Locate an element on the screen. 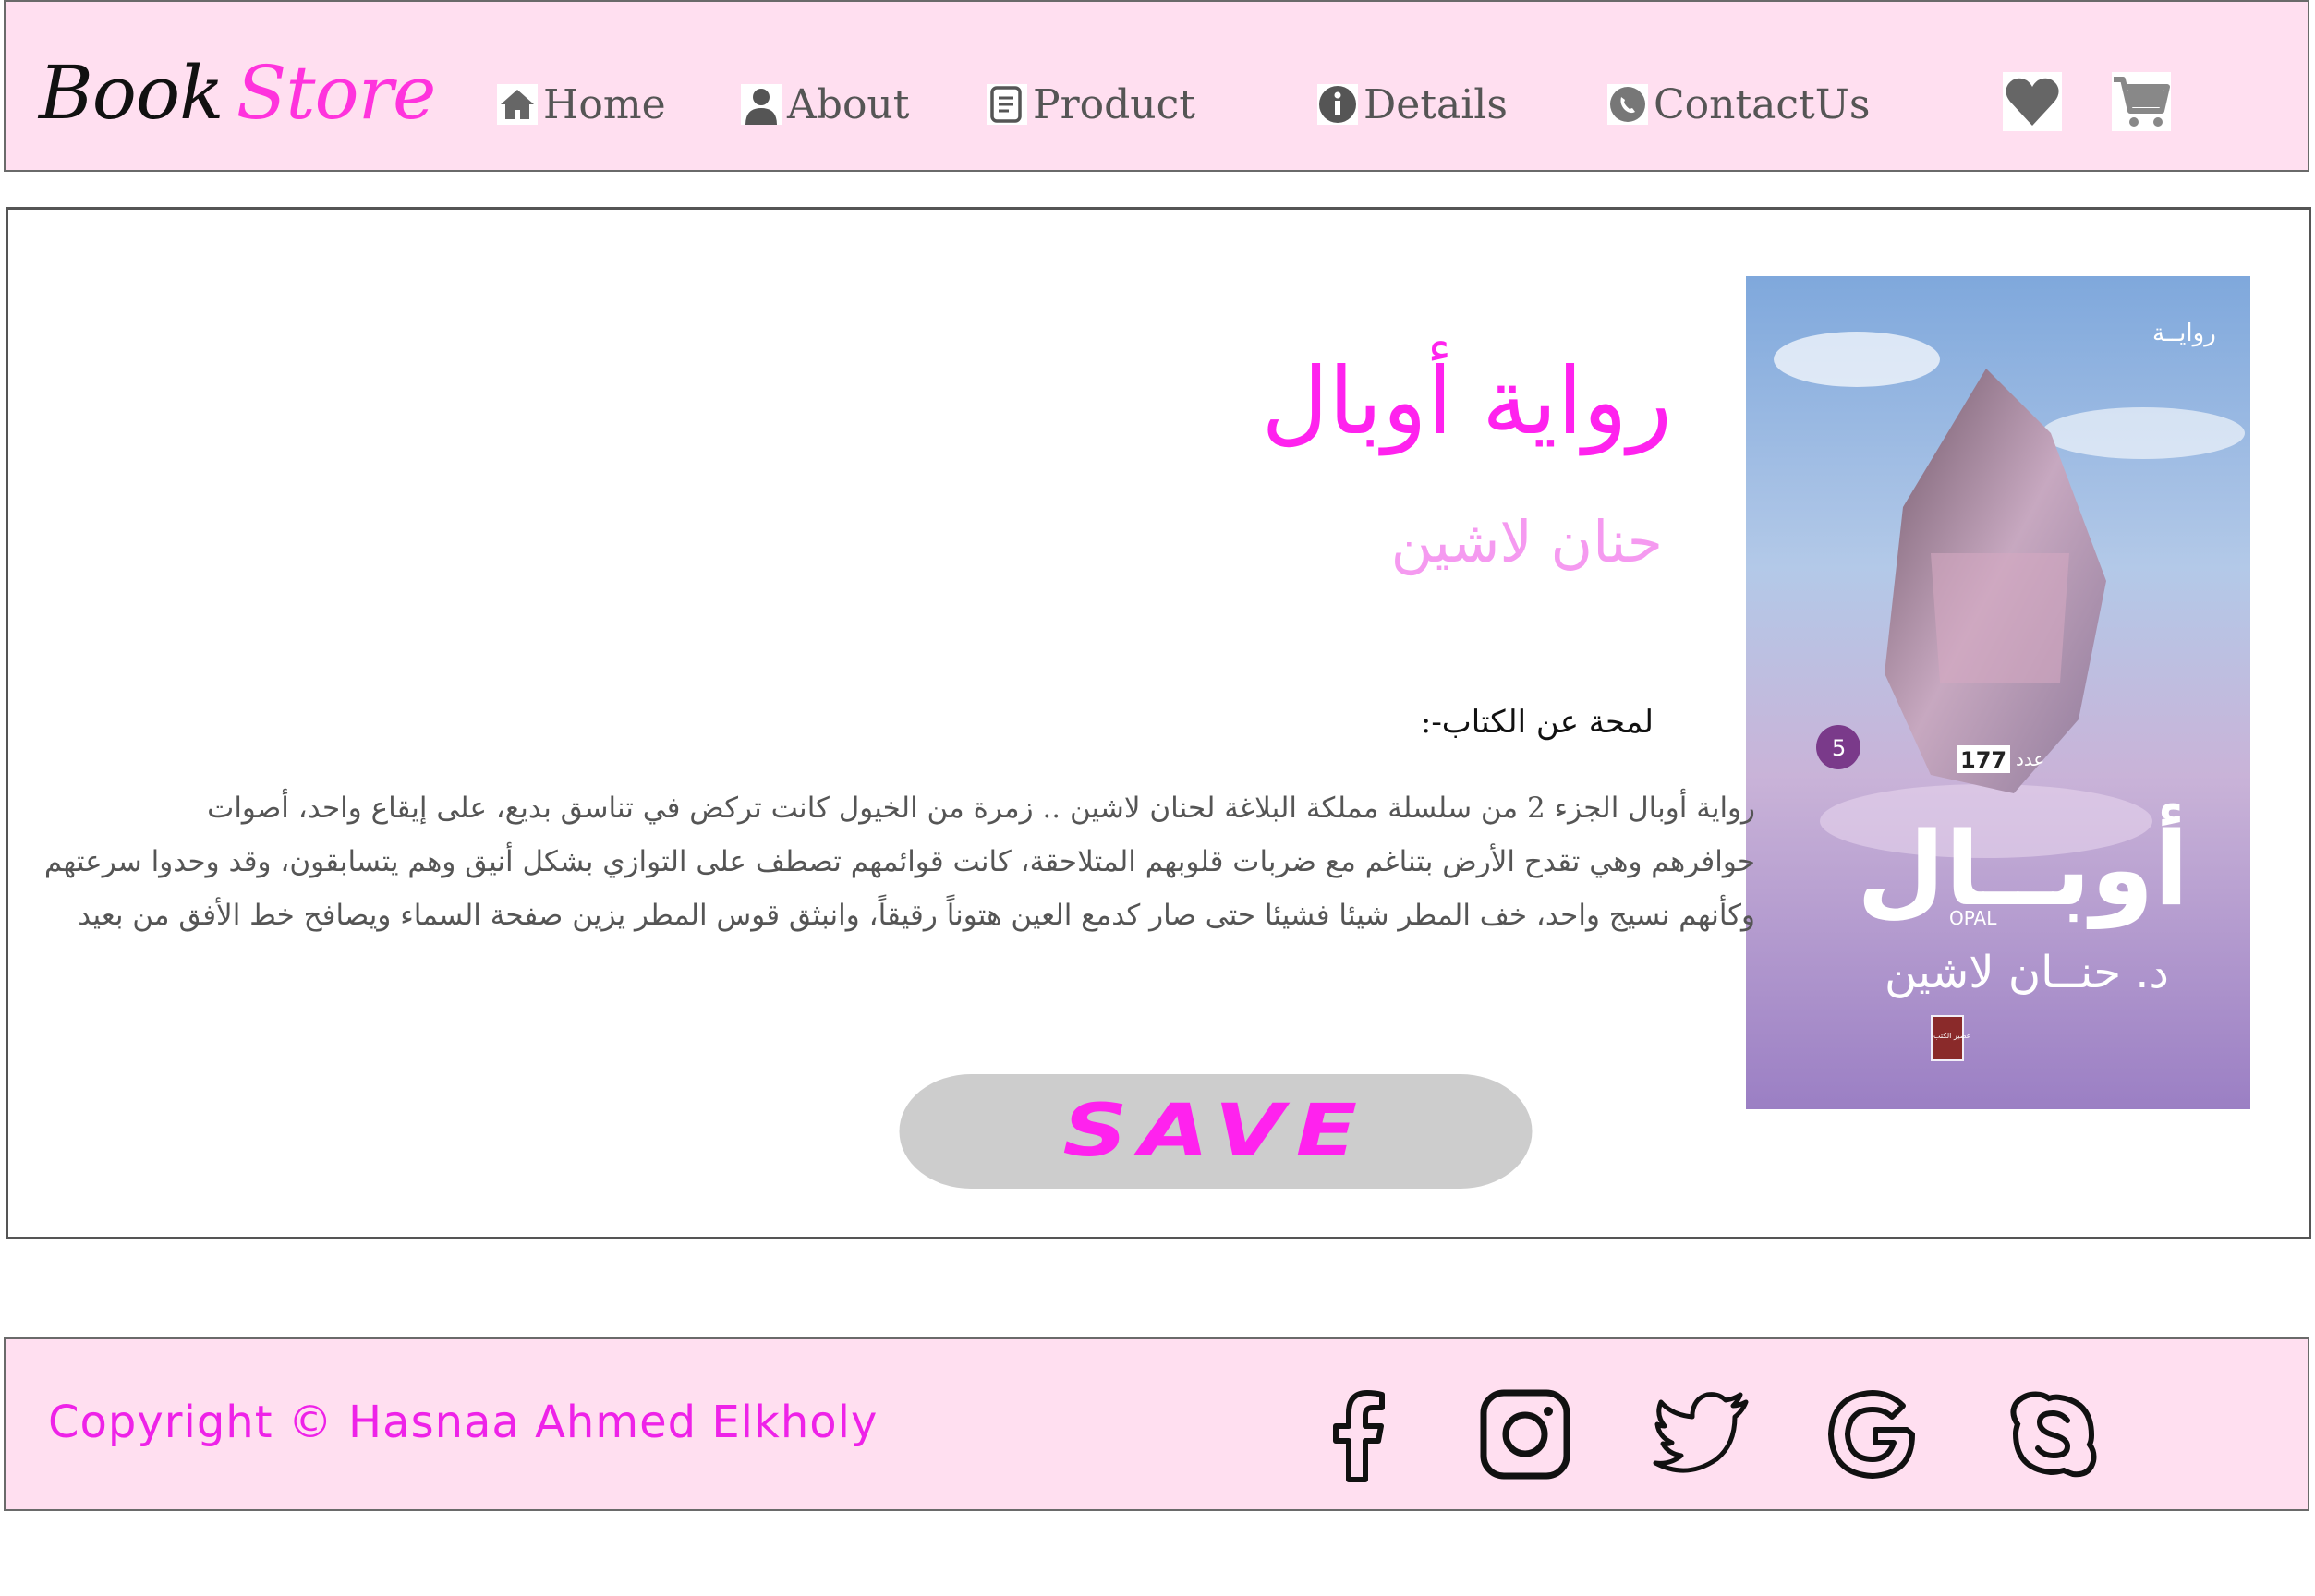  copyright-text: Copyright © Hasnaa Ahmed Elkholy is located at coordinates (463, 1422).